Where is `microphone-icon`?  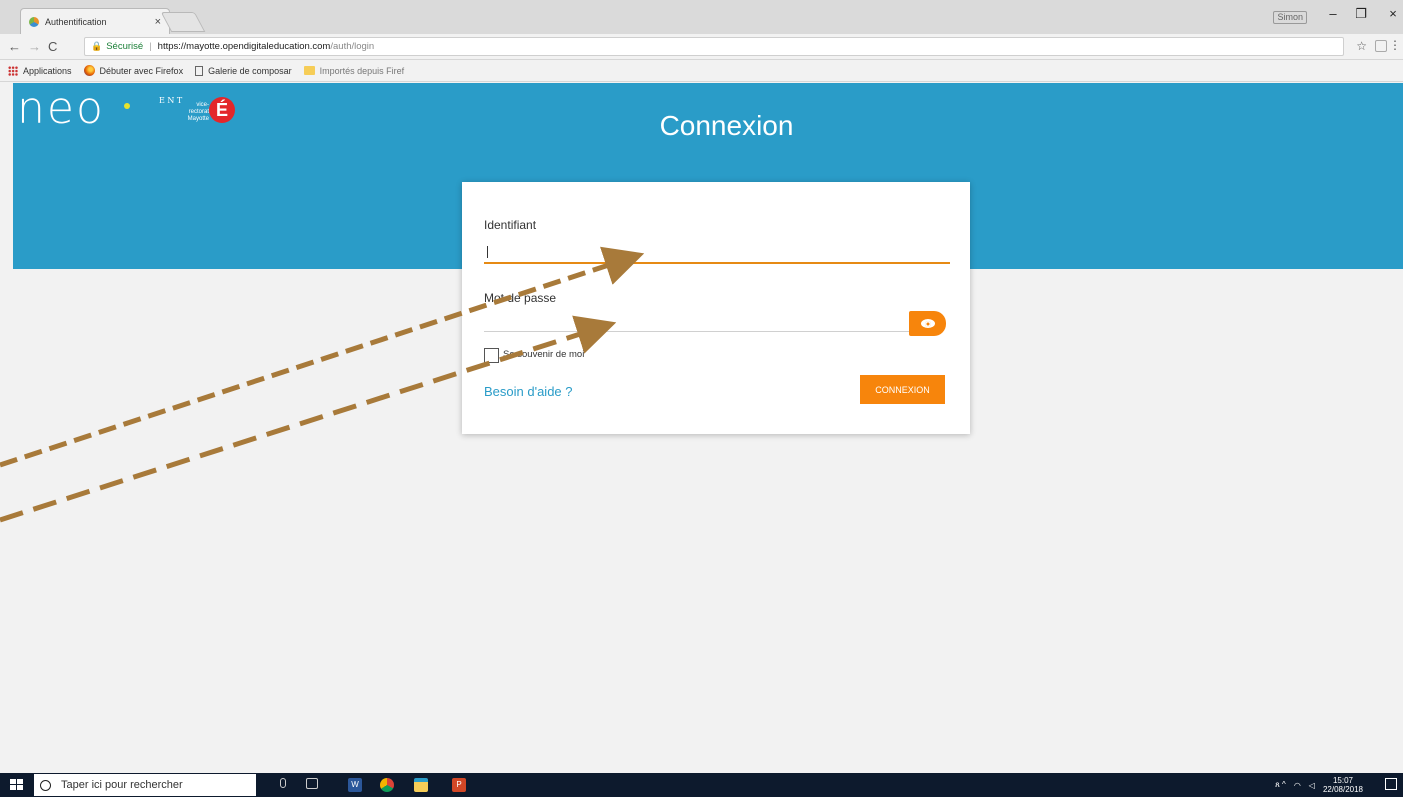 microphone-icon is located at coordinates (283, 783).